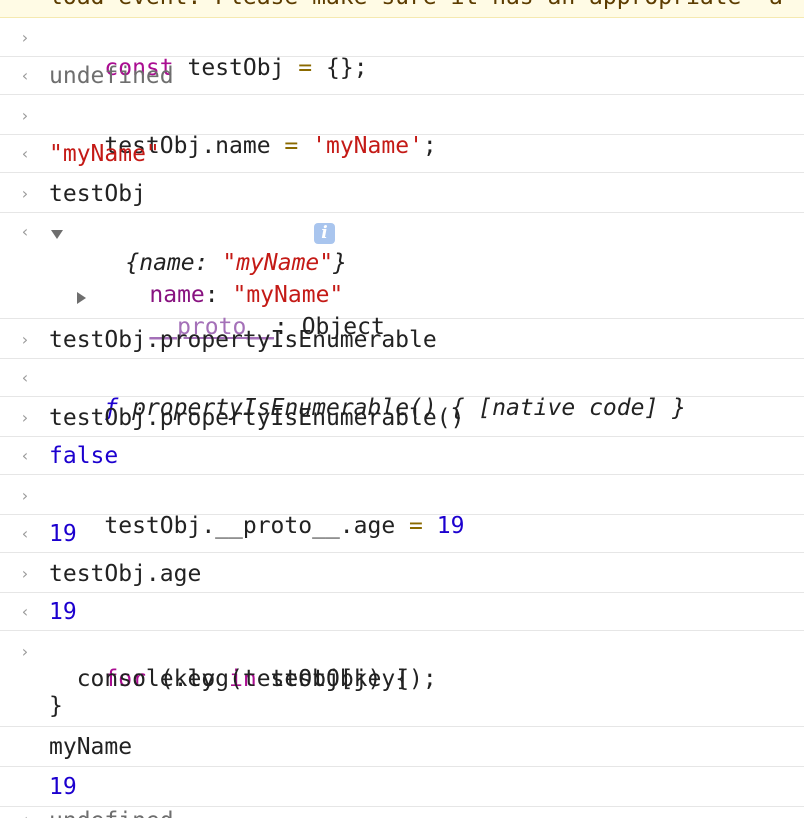 The height and width of the screenshot is (818, 804). I want to click on console-input-entry: › testObj.name = 'myName';, so click(402, 127).